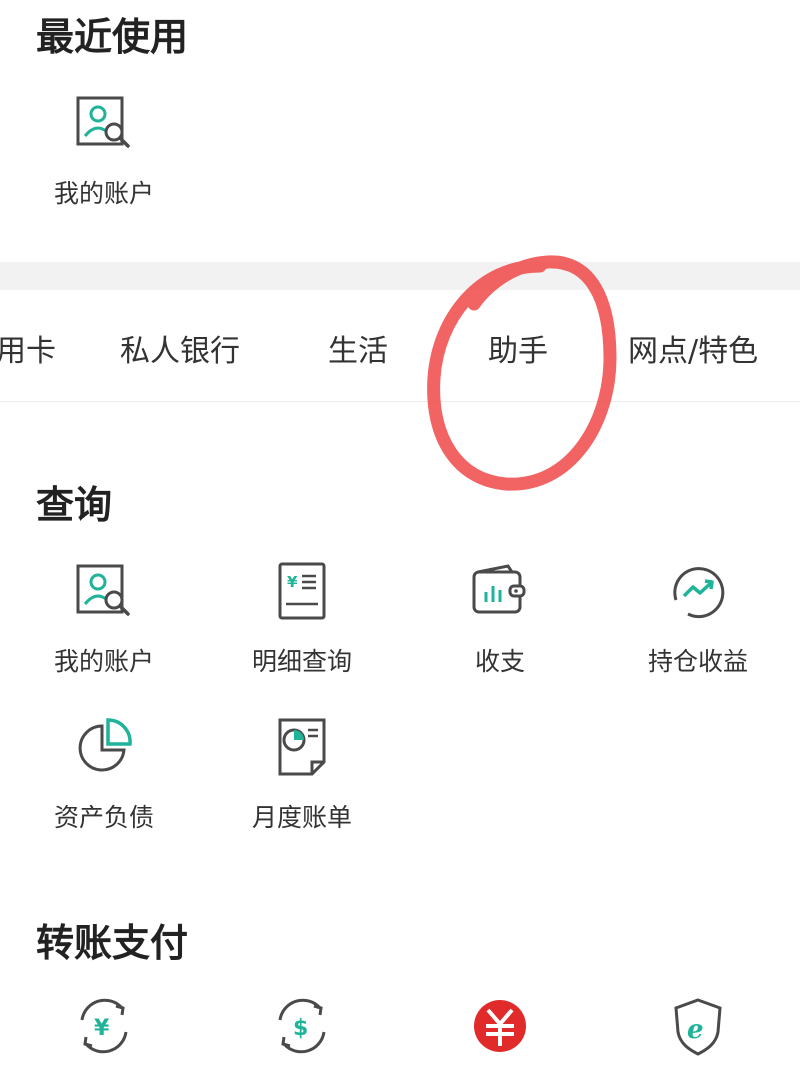 This screenshot has height=1066, width=800. Describe the element at coordinates (302, 747) in the screenshot. I see `monthly-bill-icon` at that location.